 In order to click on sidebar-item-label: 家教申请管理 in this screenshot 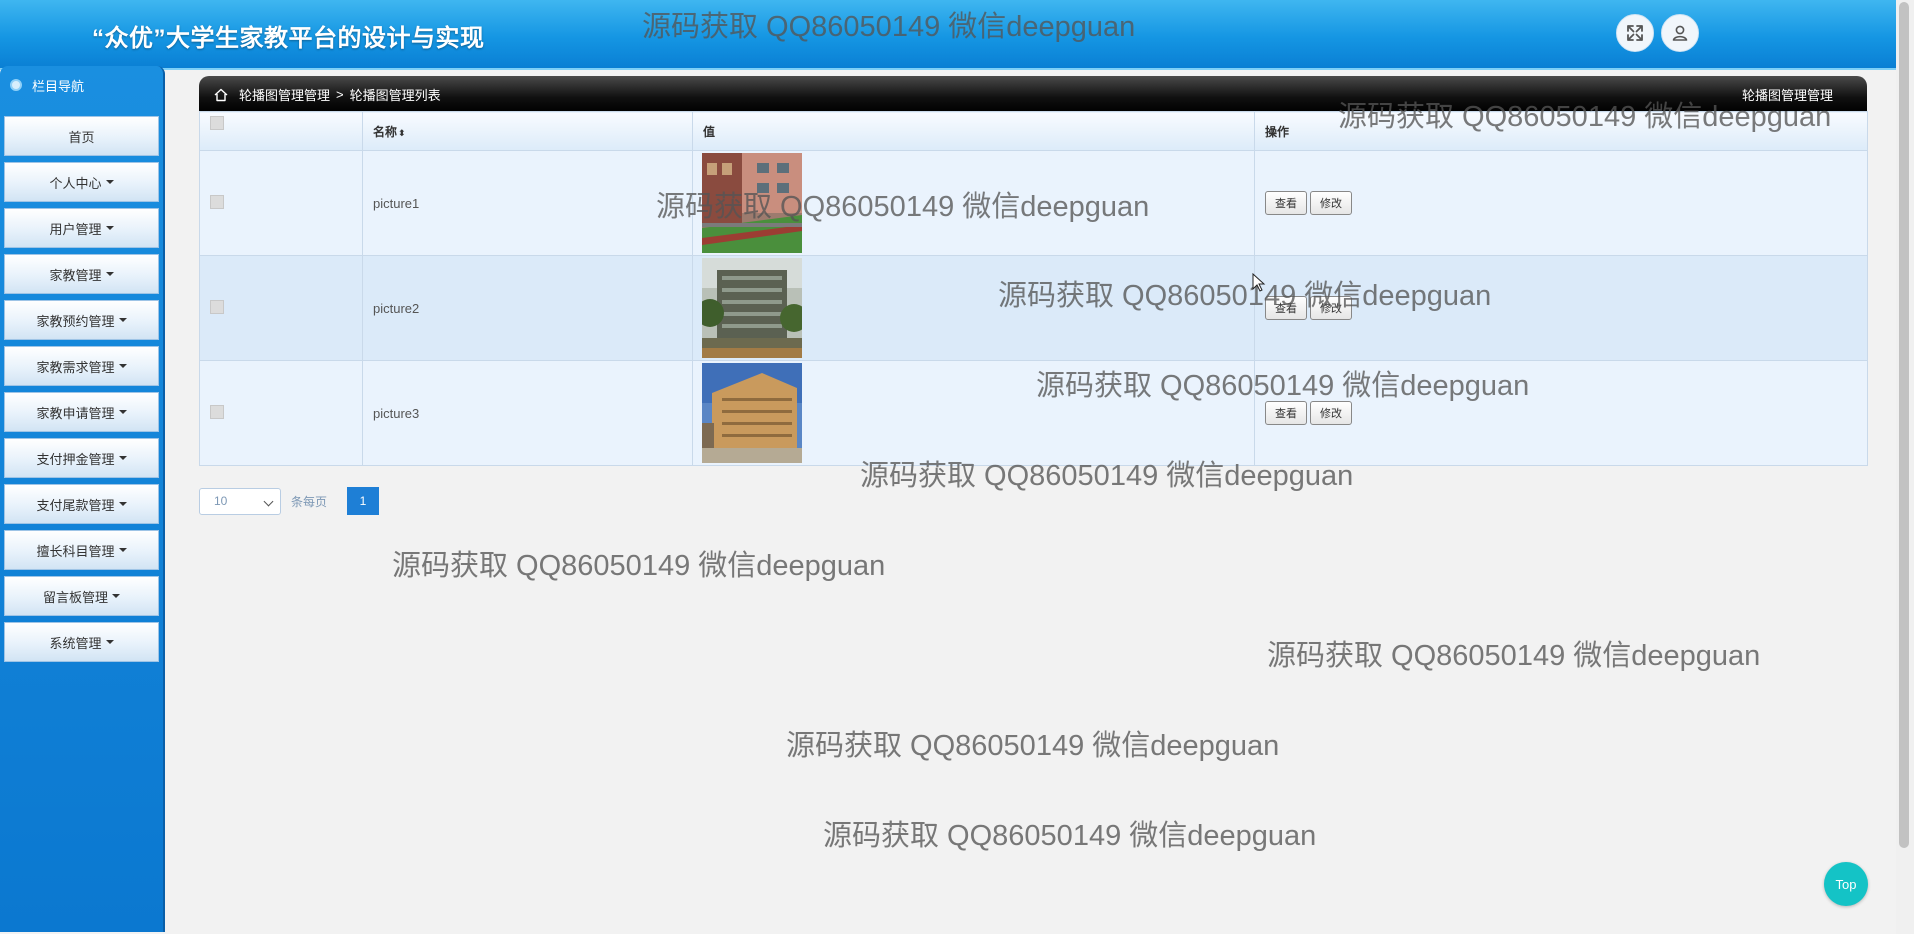, I will do `click(75, 413)`.